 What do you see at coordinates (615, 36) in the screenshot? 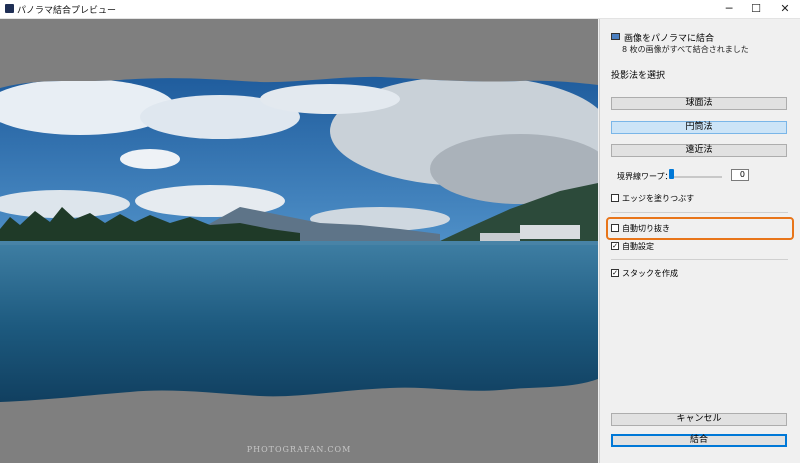
I see `panorama-icon` at bounding box center [615, 36].